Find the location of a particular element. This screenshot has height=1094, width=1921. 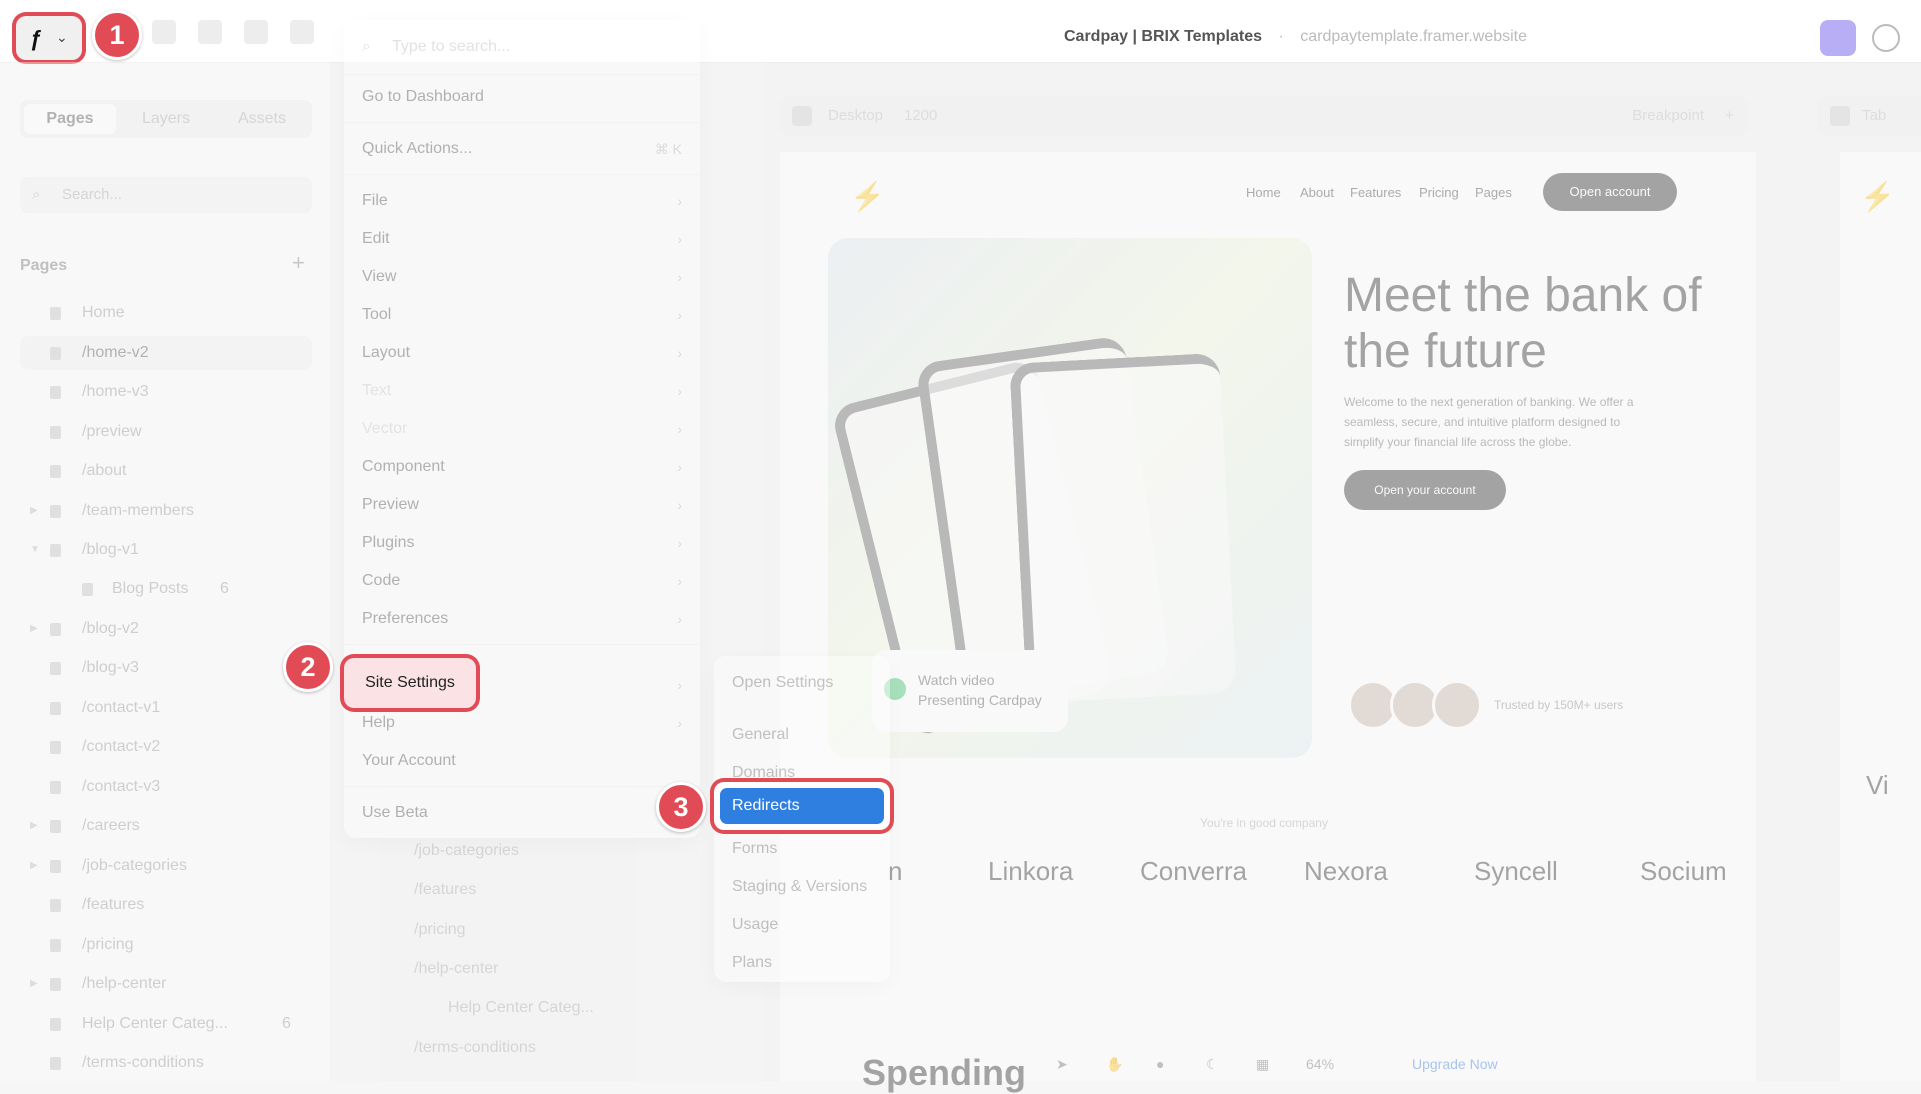

framer-menu-button: ƒ ⌄ is located at coordinates (49, 38).